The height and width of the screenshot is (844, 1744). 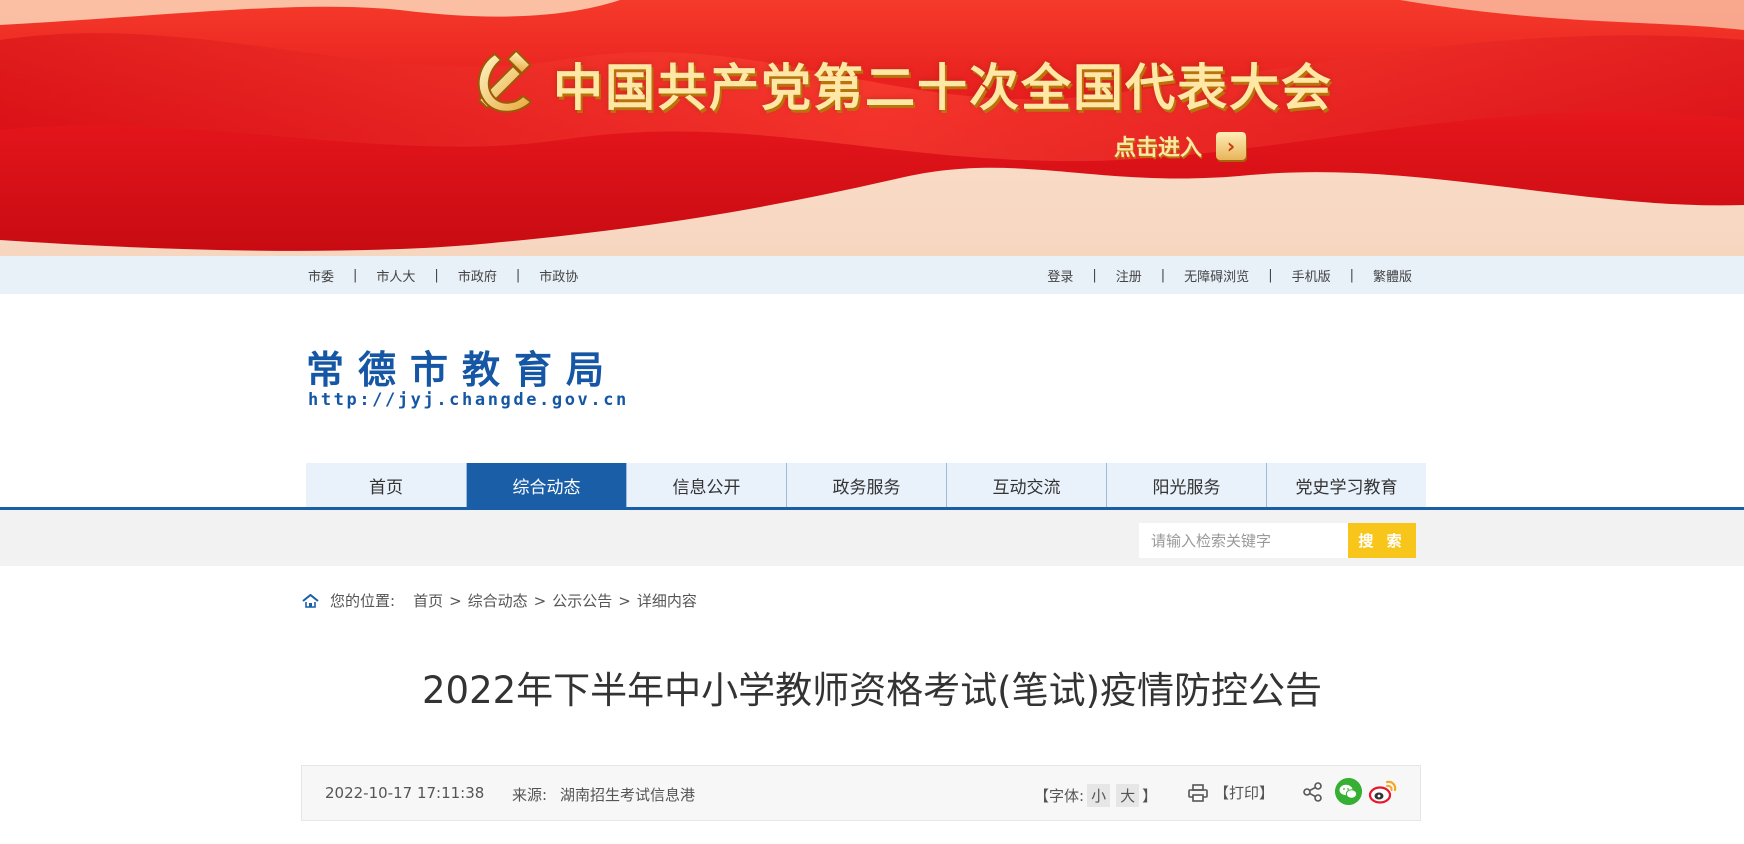 I want to click on print-button: 【打印】, so click(x=1231, y=792).